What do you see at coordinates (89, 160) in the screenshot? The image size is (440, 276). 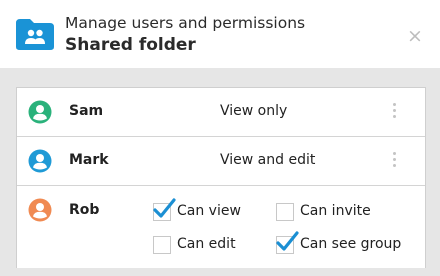 I see `user-name: Mark` at bounding box center [89, 160].